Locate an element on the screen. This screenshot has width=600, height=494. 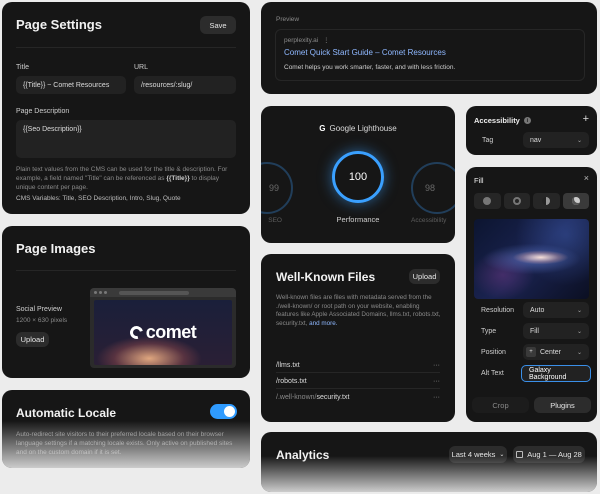
file-row: /llms.txt ··· is located at coordinates (358, 365).